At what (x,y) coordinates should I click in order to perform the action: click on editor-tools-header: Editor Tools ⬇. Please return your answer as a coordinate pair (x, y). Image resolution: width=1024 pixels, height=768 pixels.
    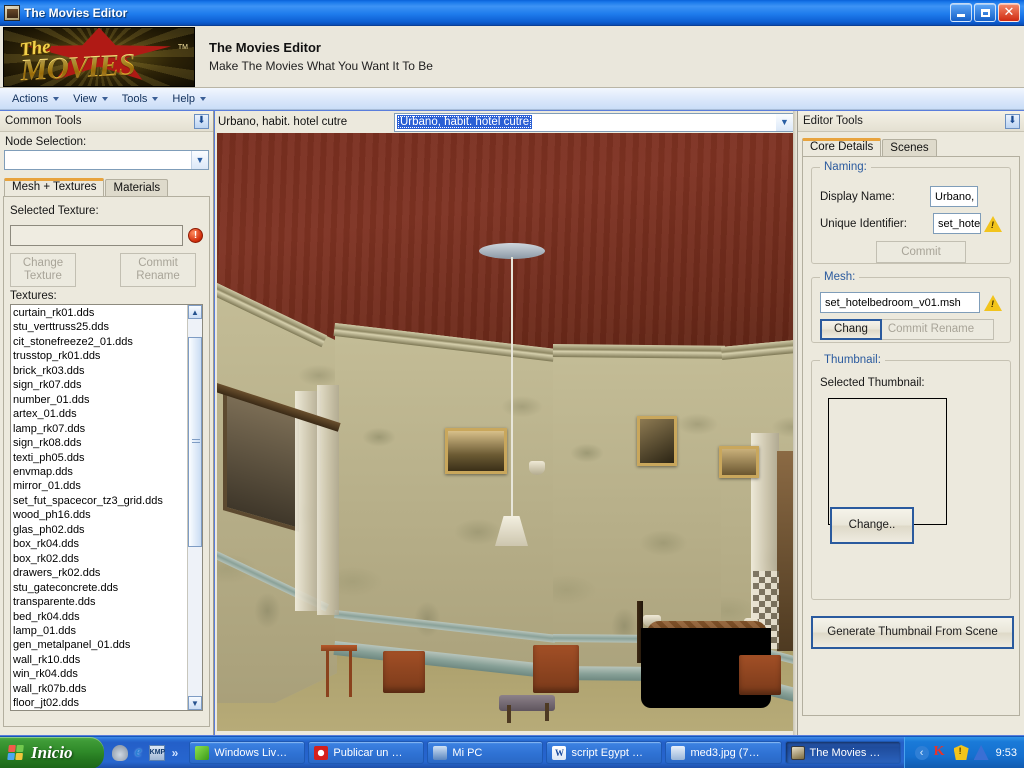
    Looking at the image, I should click on (911, 121).